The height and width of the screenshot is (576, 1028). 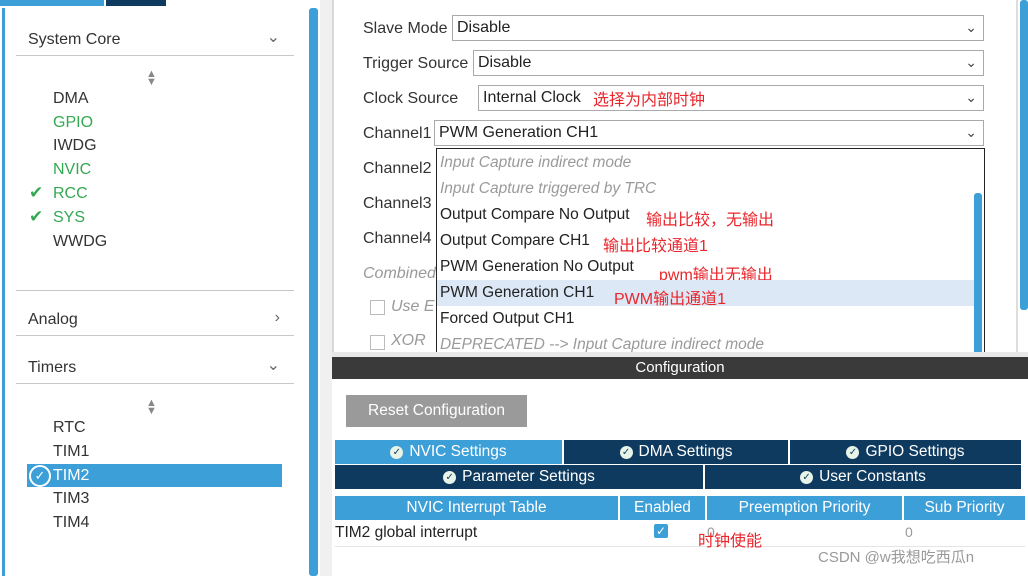 What do you see at coordinates (532, 97) in the screenshot?
I see `select-value: Internal Clock` at bounding box center [532, 97].